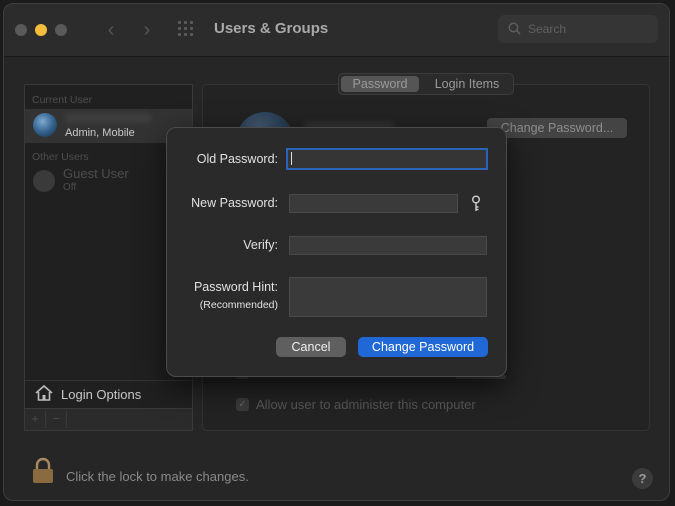 This screenshot has height=506, width=675. I want to click on current-user-header: Current User, so click(62, 100).